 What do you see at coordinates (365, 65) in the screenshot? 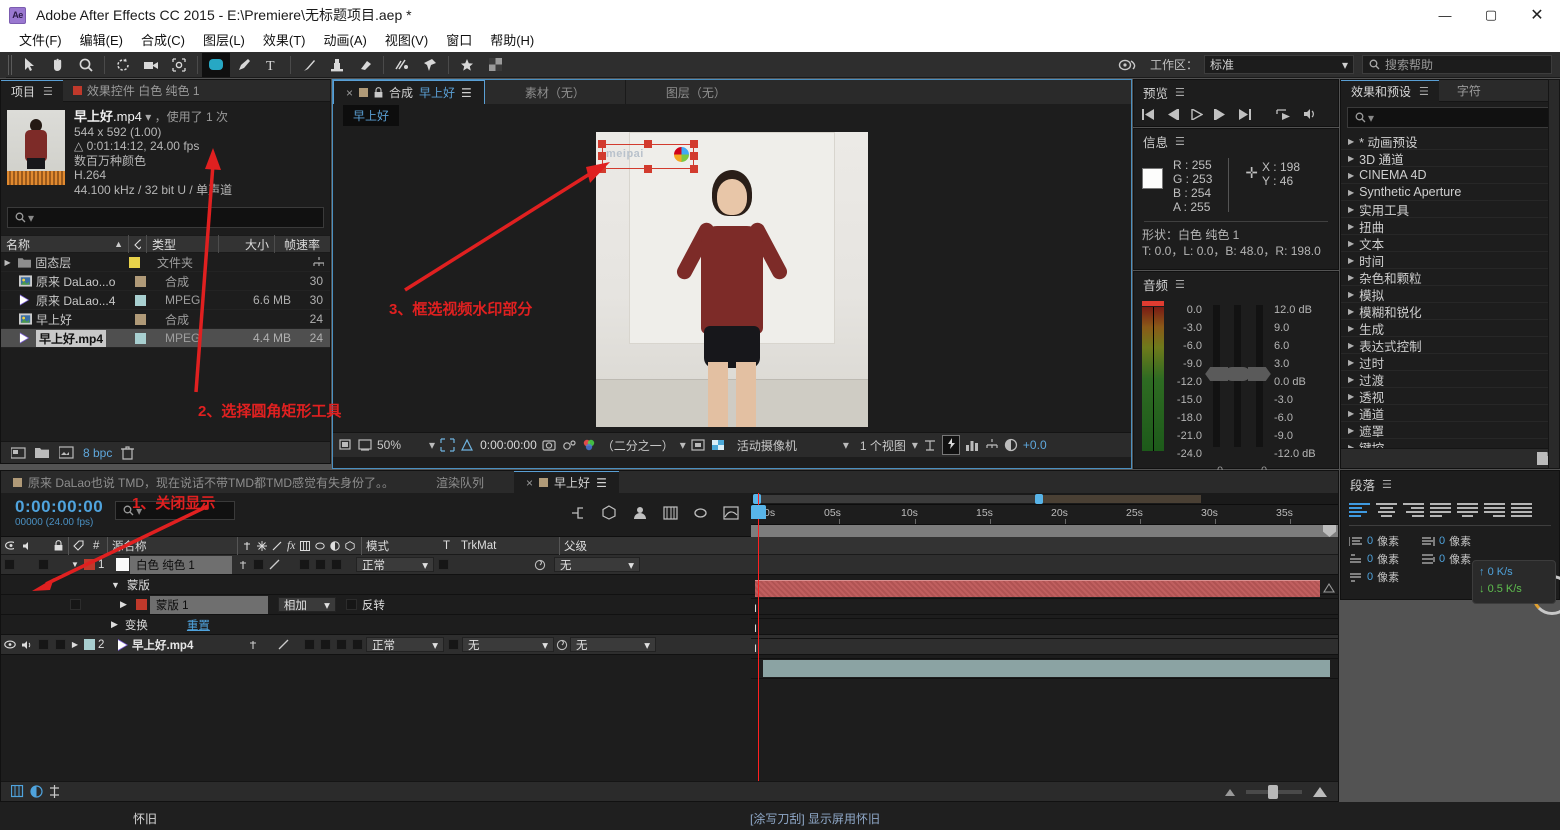
I see `eraser-tool` at bounding box center [365, 65].